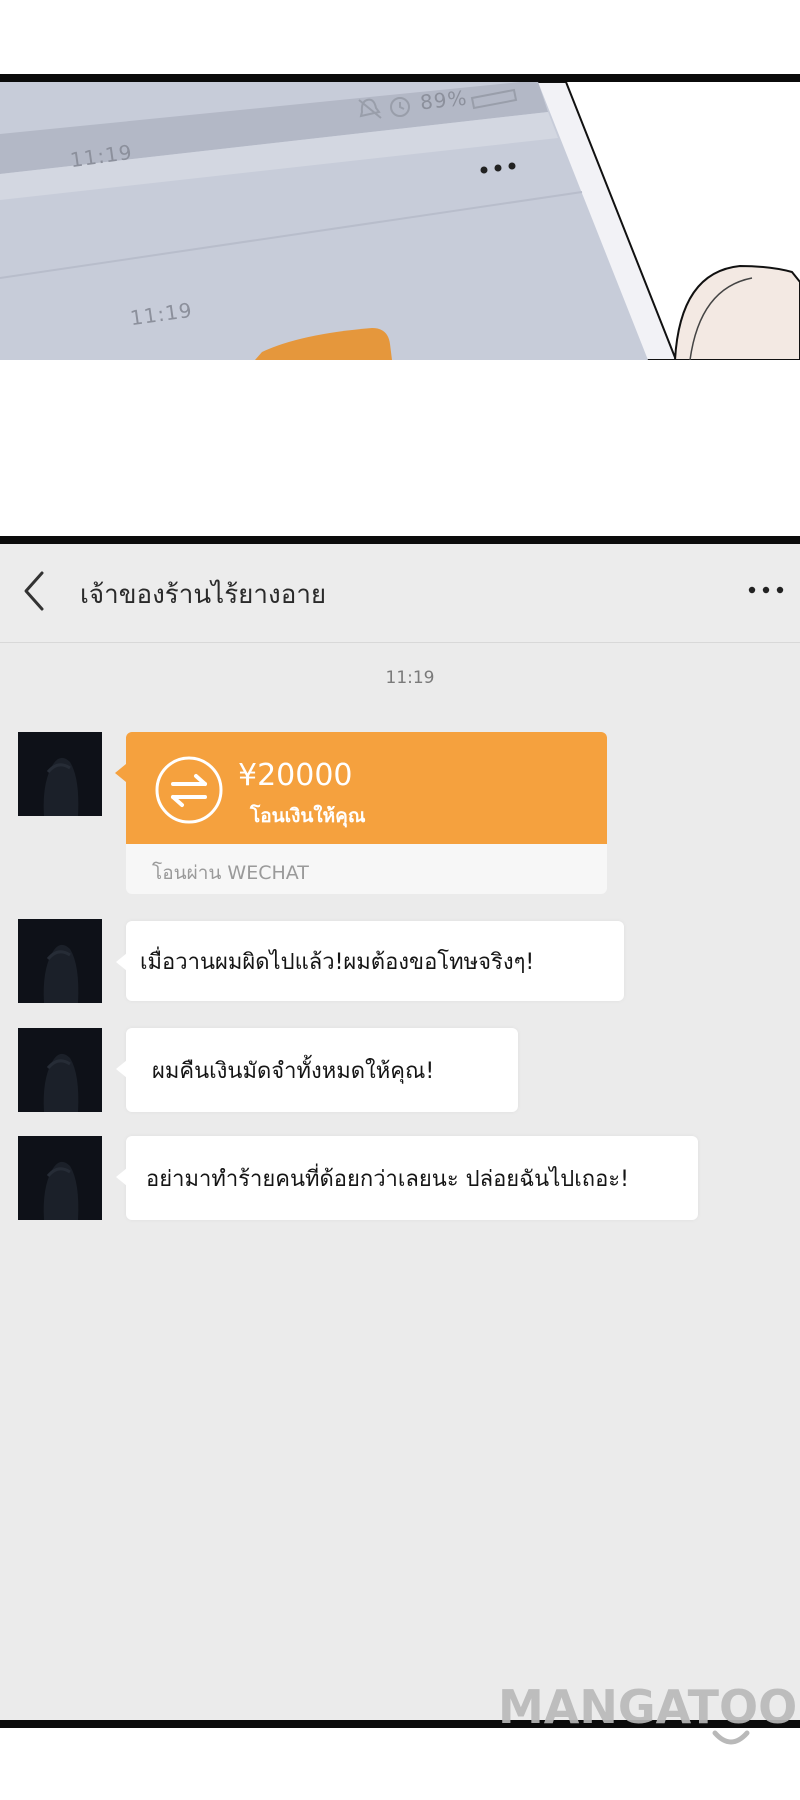 This screenshot has width=800, height=1800. I want to click on panel-2-top-border, so click(400, 540).